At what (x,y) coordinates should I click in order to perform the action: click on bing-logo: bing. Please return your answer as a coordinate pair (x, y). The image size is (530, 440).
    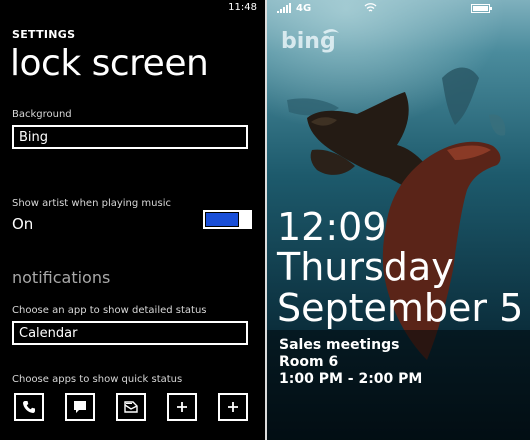
    Looking at the image, I should click on (310, 41).